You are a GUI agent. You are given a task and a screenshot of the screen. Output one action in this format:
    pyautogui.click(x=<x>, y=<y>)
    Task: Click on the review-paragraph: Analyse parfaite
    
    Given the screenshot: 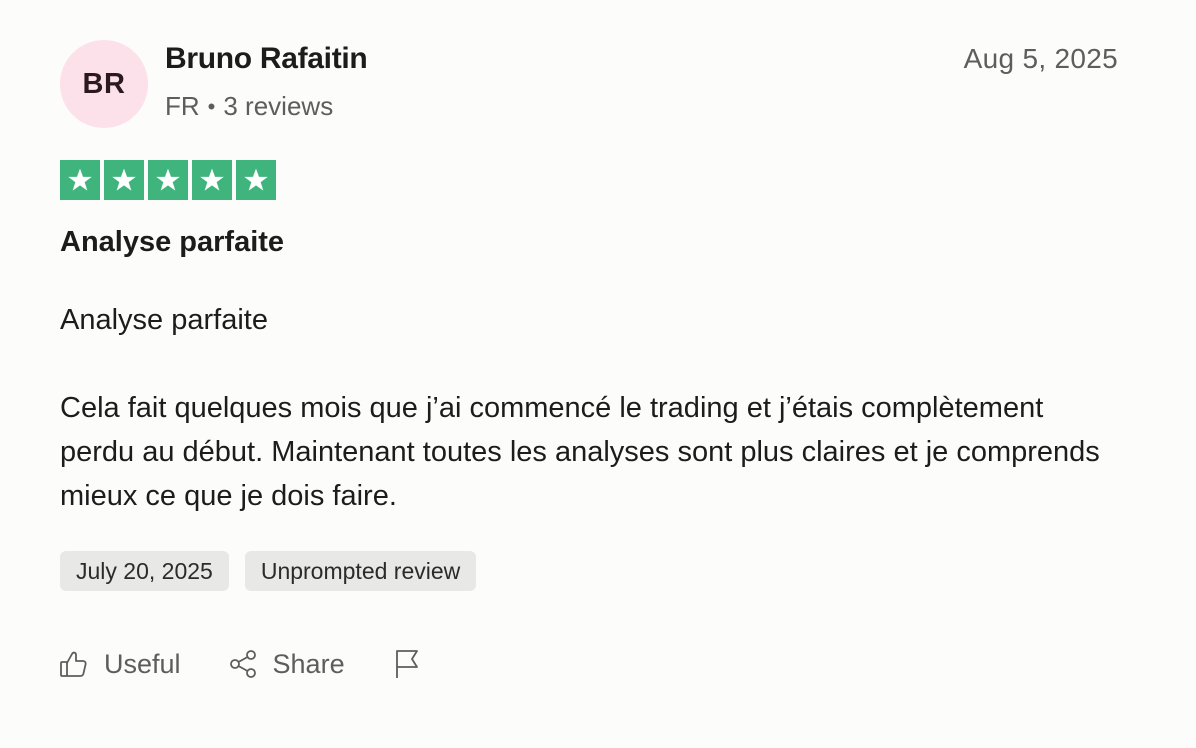 What is the action you would take?
    pyautogui.click(x=164, y=320)
    